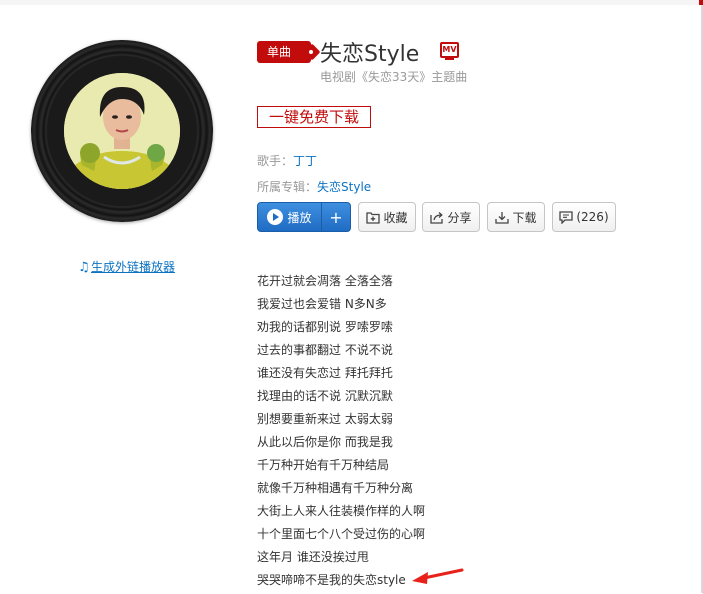  Describe the element at coordinates (325, 327) in the screenshot. I see `lyric-line: 劝我的话都别说 罗嗦罗嗦` at that location.